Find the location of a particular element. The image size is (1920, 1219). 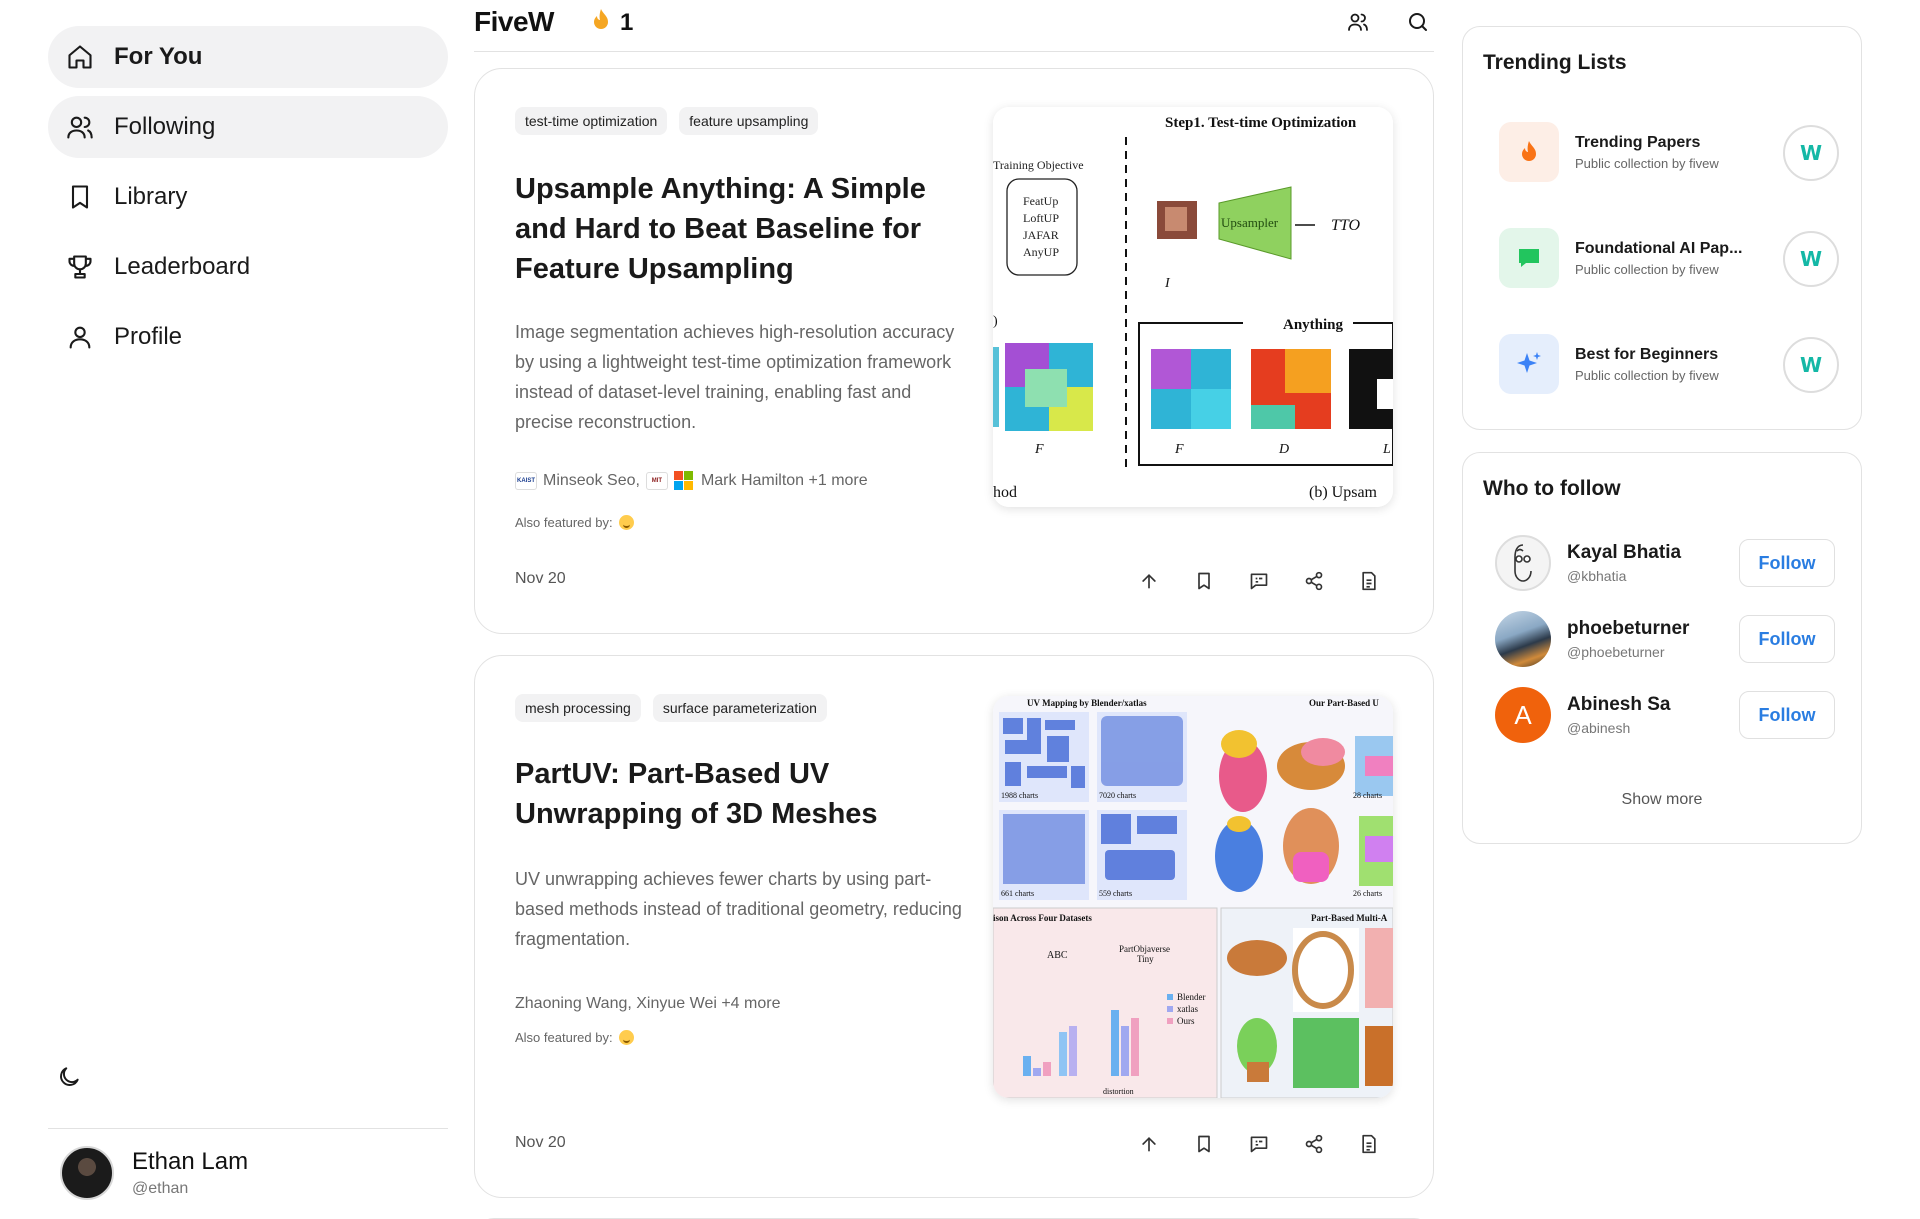

nav-label: Leaderboard is located at coordinates (182, 266).